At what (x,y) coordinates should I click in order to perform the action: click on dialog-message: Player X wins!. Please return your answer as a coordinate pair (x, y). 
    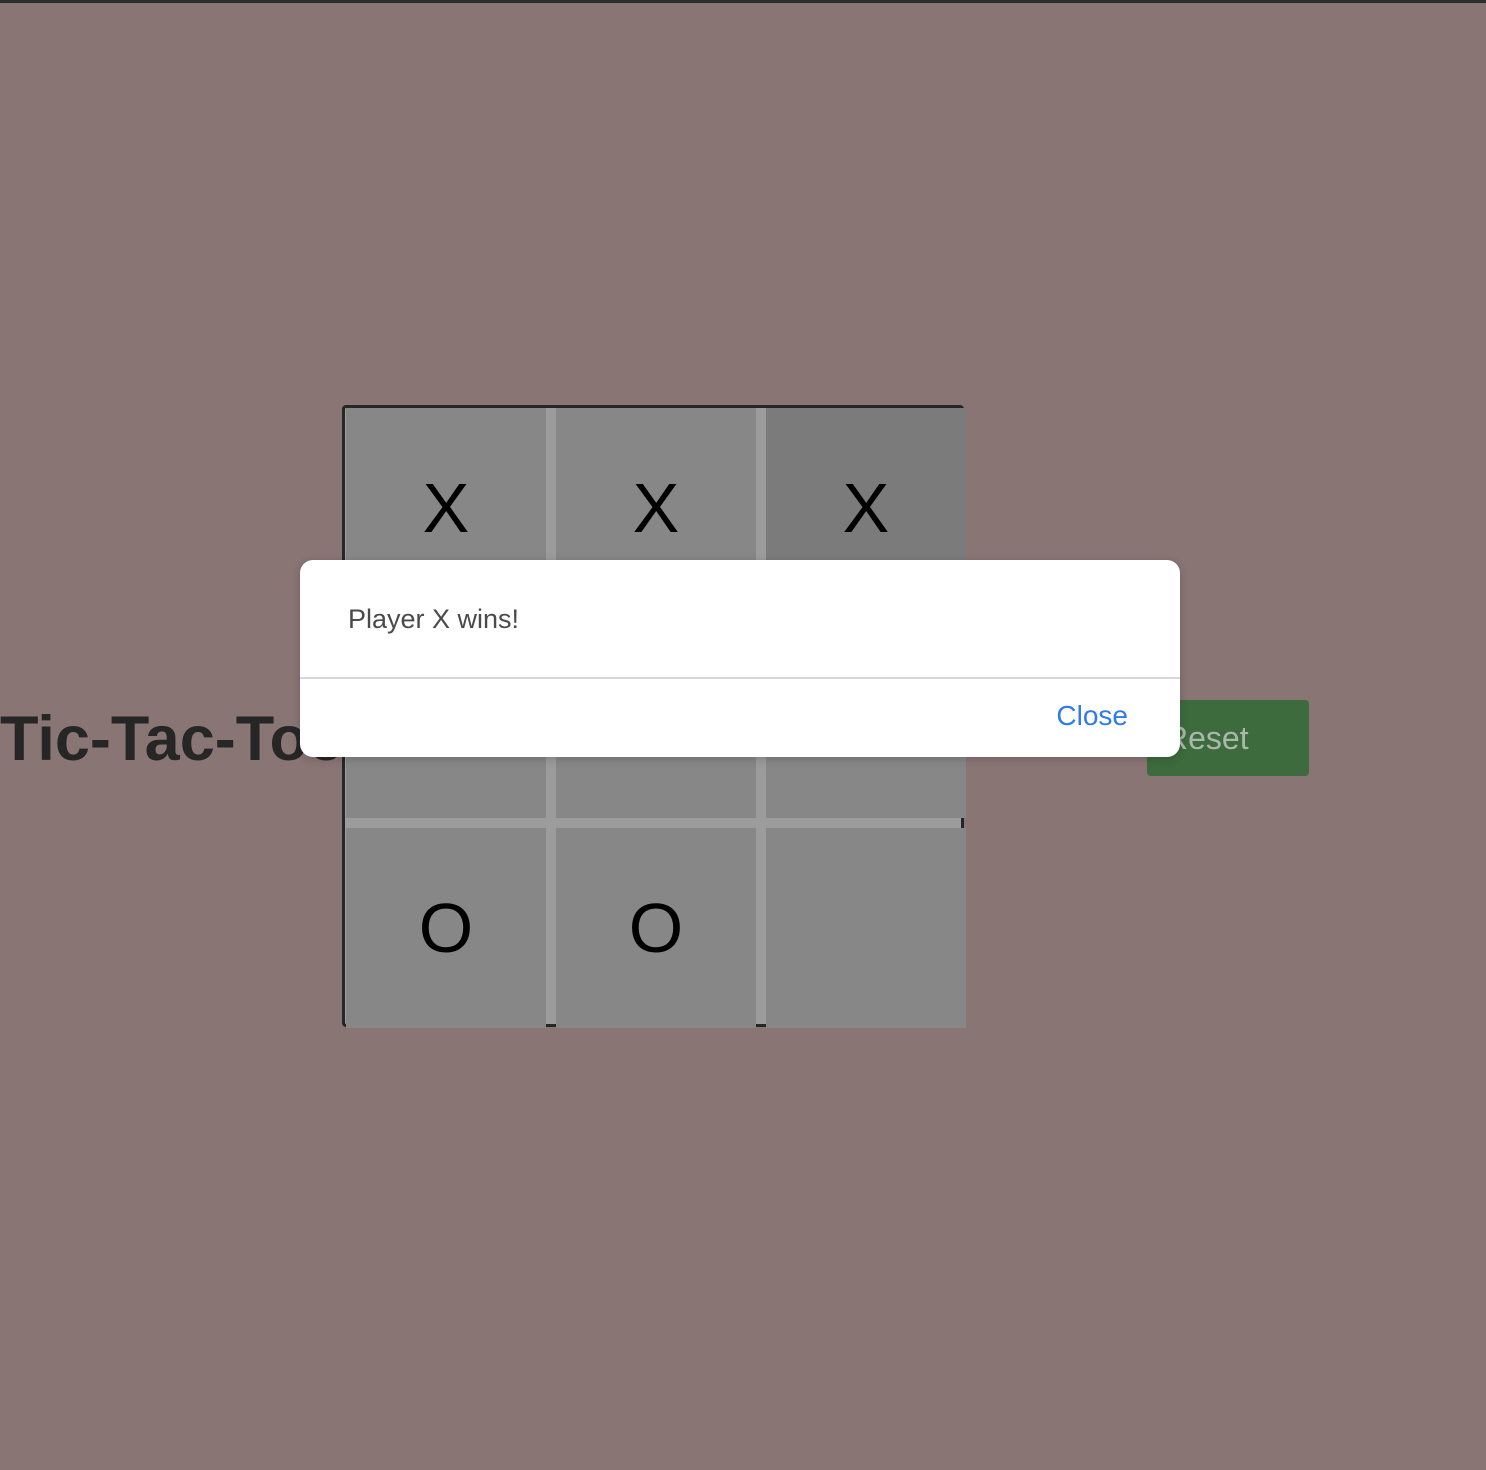
    Looking at the image, I should click on (434, 619).